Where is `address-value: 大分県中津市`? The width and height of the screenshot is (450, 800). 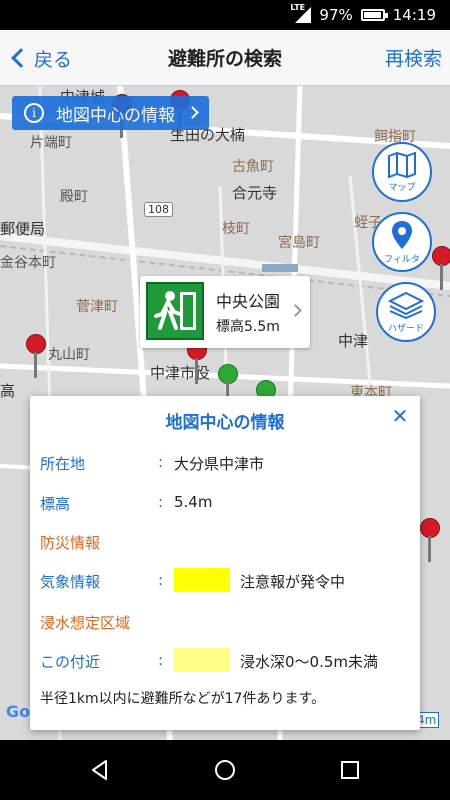
address-value: 大分県中津市 is located at coordinates (219, 464).